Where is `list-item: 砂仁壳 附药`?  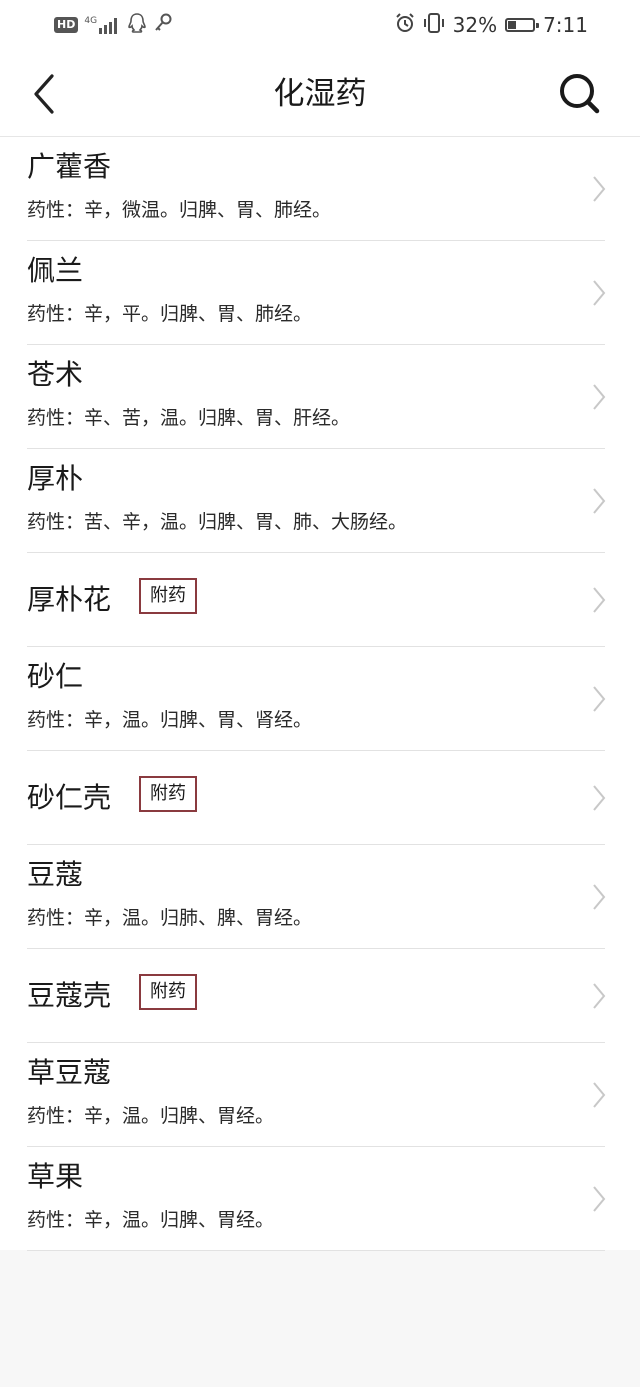
list-item: 砂仁壳 附药 is located at coordinates (316, 798).